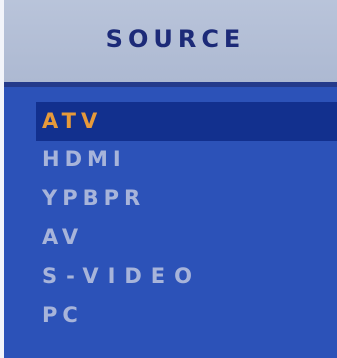 The image size is (337, 358). Describe the element at coordinates (186, 198) in the screenshot. I see `source-item-ypbpr: YPBPR` at that location.